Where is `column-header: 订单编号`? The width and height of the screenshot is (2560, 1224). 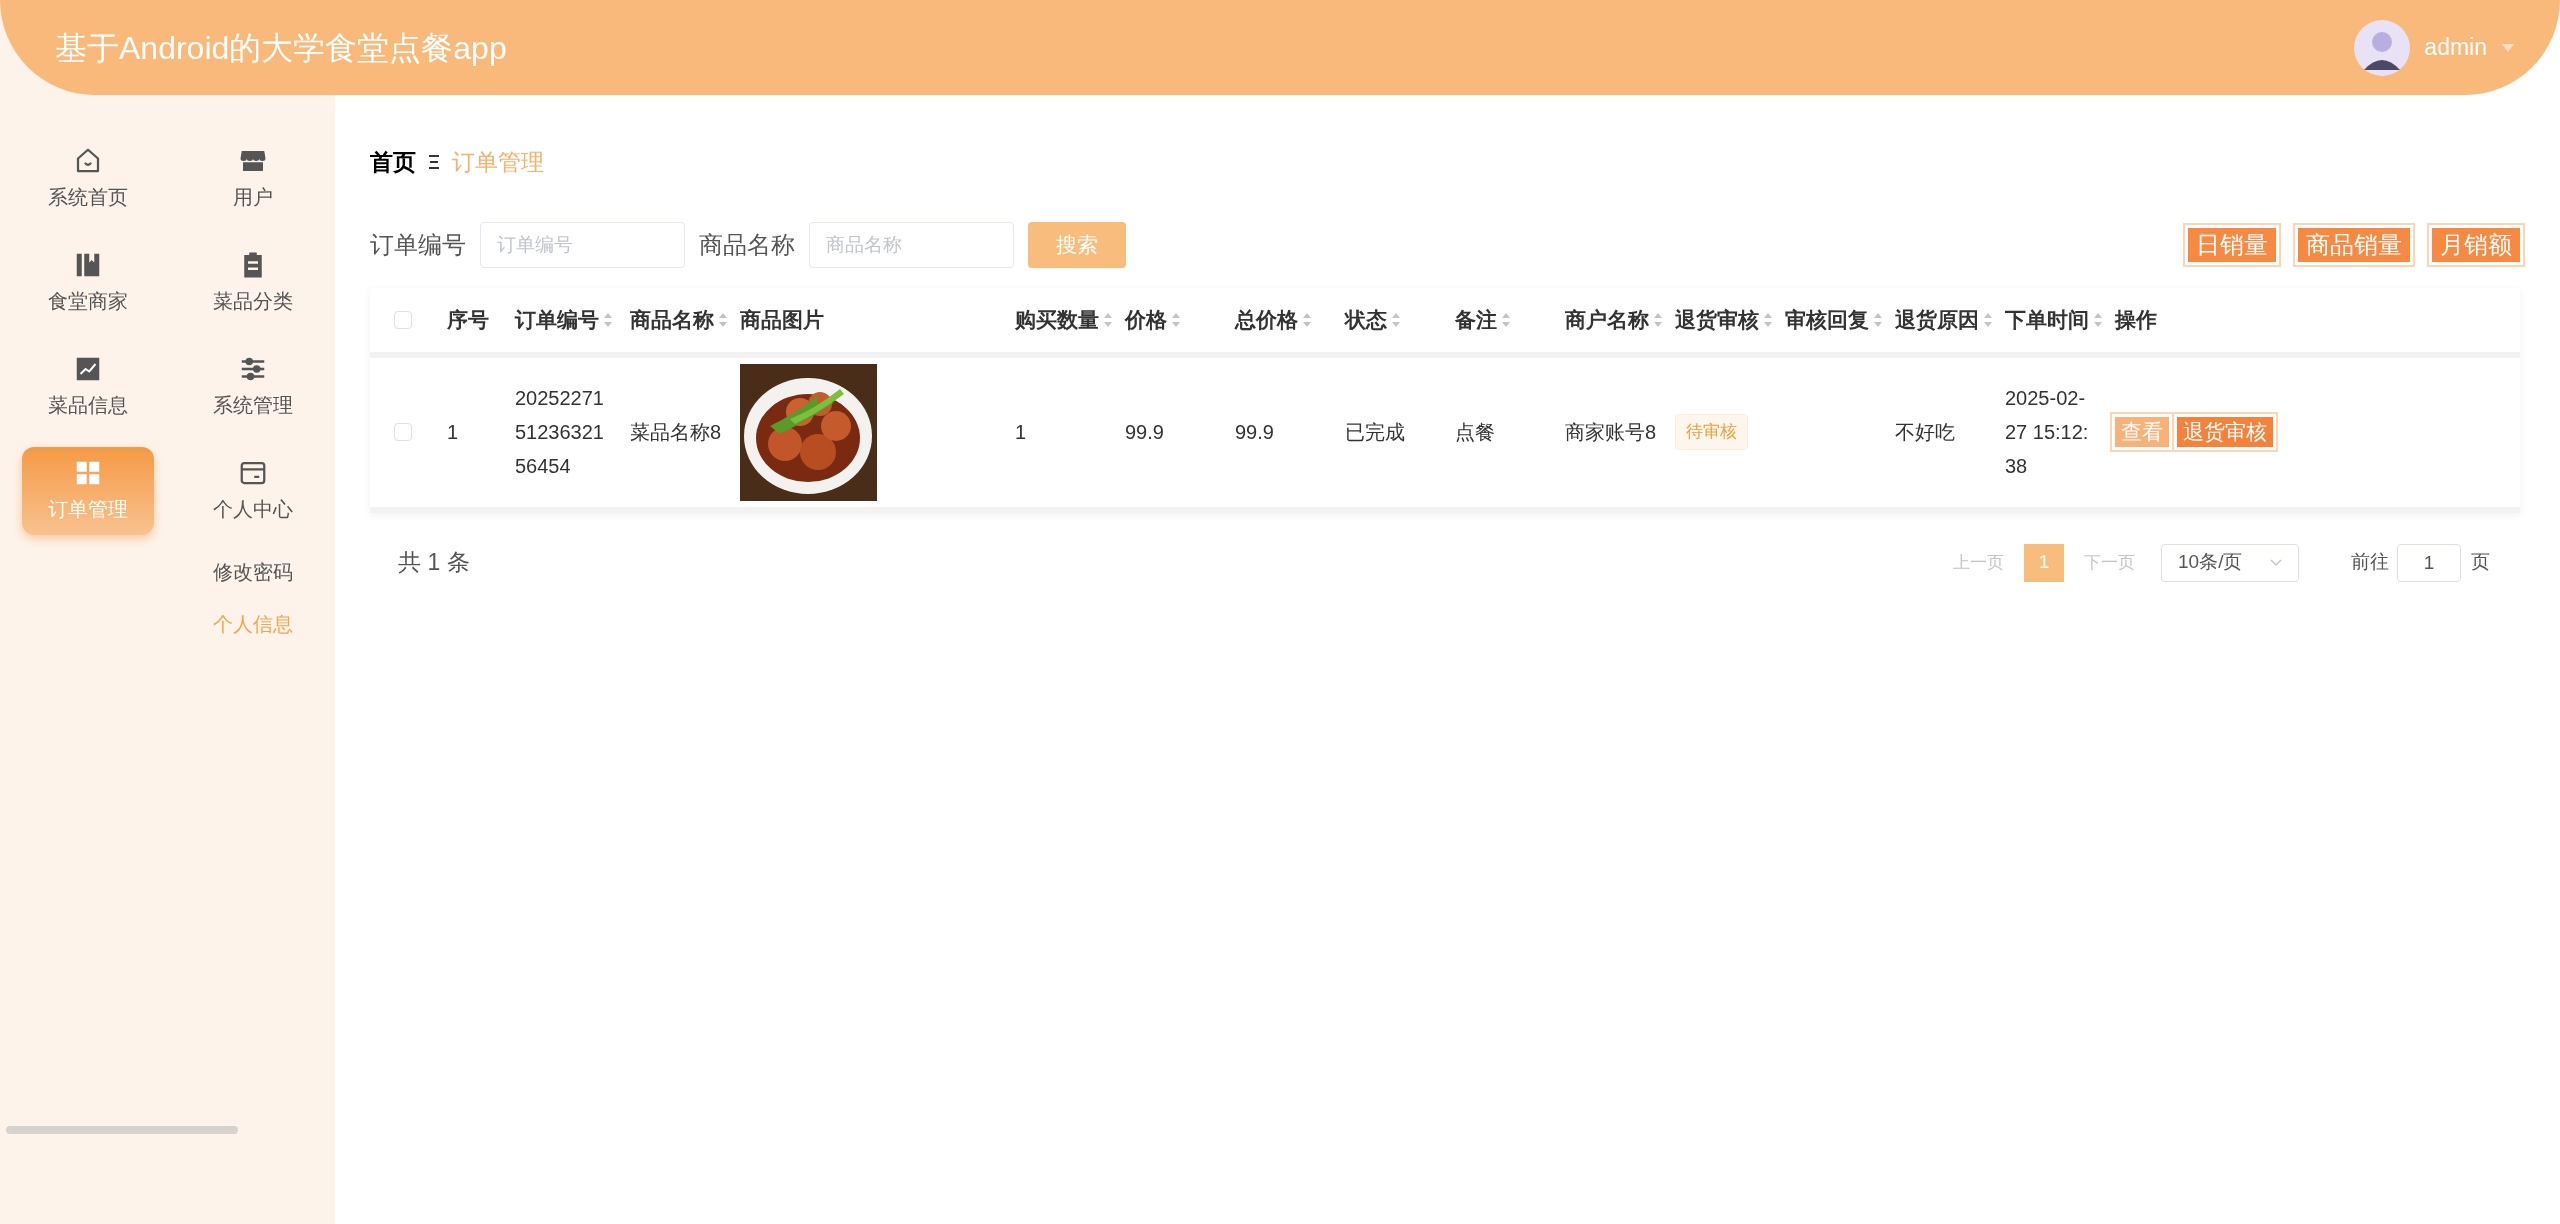 column-header: 订单编号 is located at coordinates (564, 319).